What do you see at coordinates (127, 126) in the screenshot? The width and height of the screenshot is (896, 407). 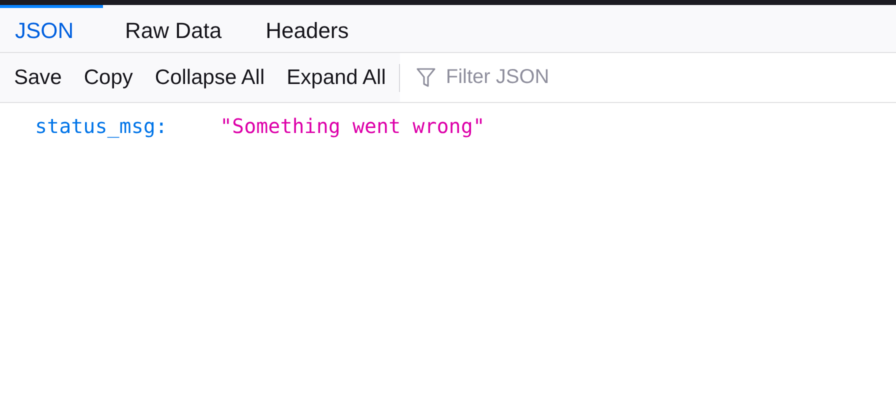 I see `json-key: status_msg:` at bounding box center [127, 126].